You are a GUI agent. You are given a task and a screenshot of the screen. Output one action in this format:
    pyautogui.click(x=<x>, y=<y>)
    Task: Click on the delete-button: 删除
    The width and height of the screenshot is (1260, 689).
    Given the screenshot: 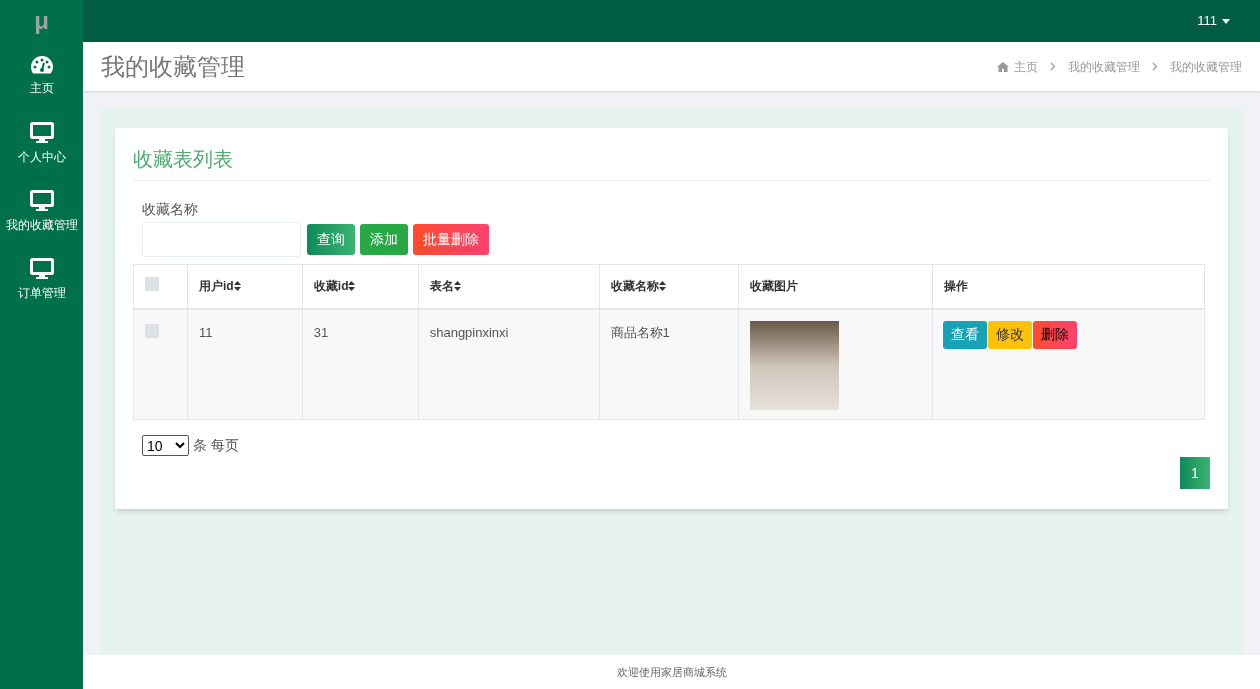 What is the action you would take?
    pyautogui.click(x=1055, y=334)
    